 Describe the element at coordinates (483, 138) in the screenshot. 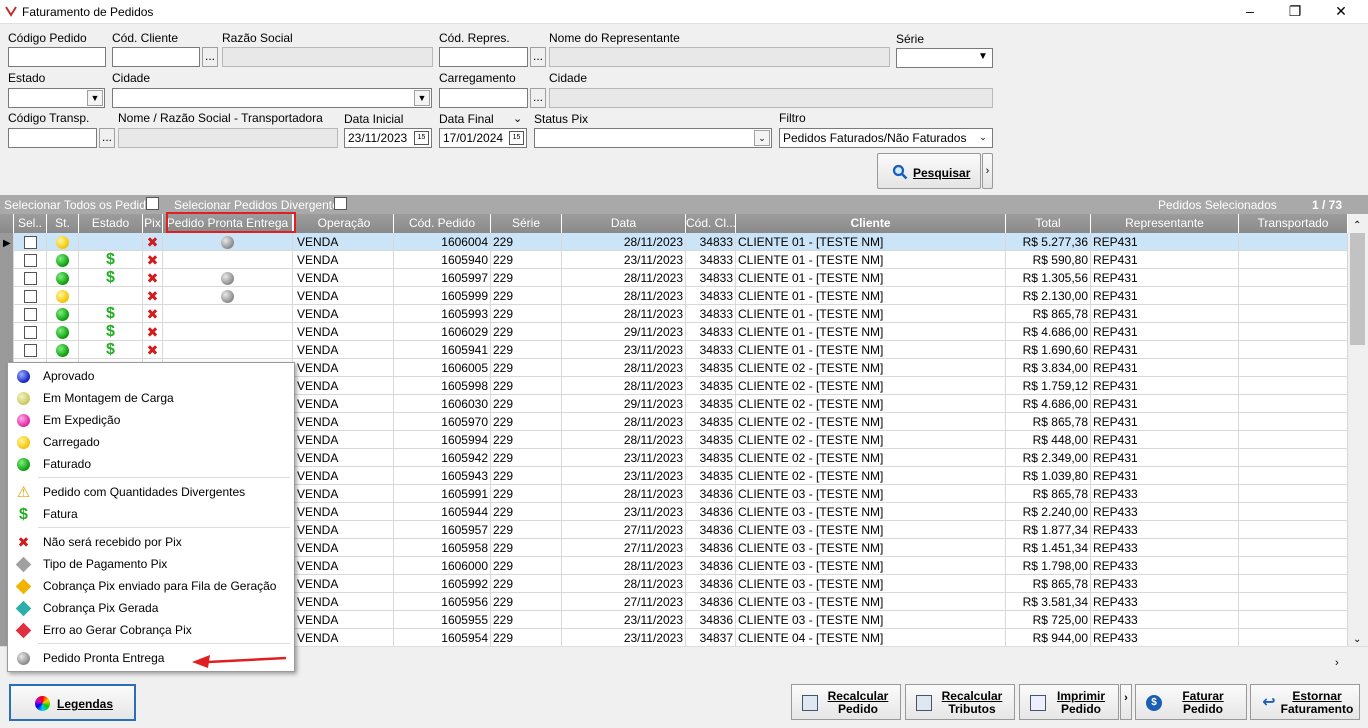

I see `data-final-input: 17/01/2024 15` at that location.